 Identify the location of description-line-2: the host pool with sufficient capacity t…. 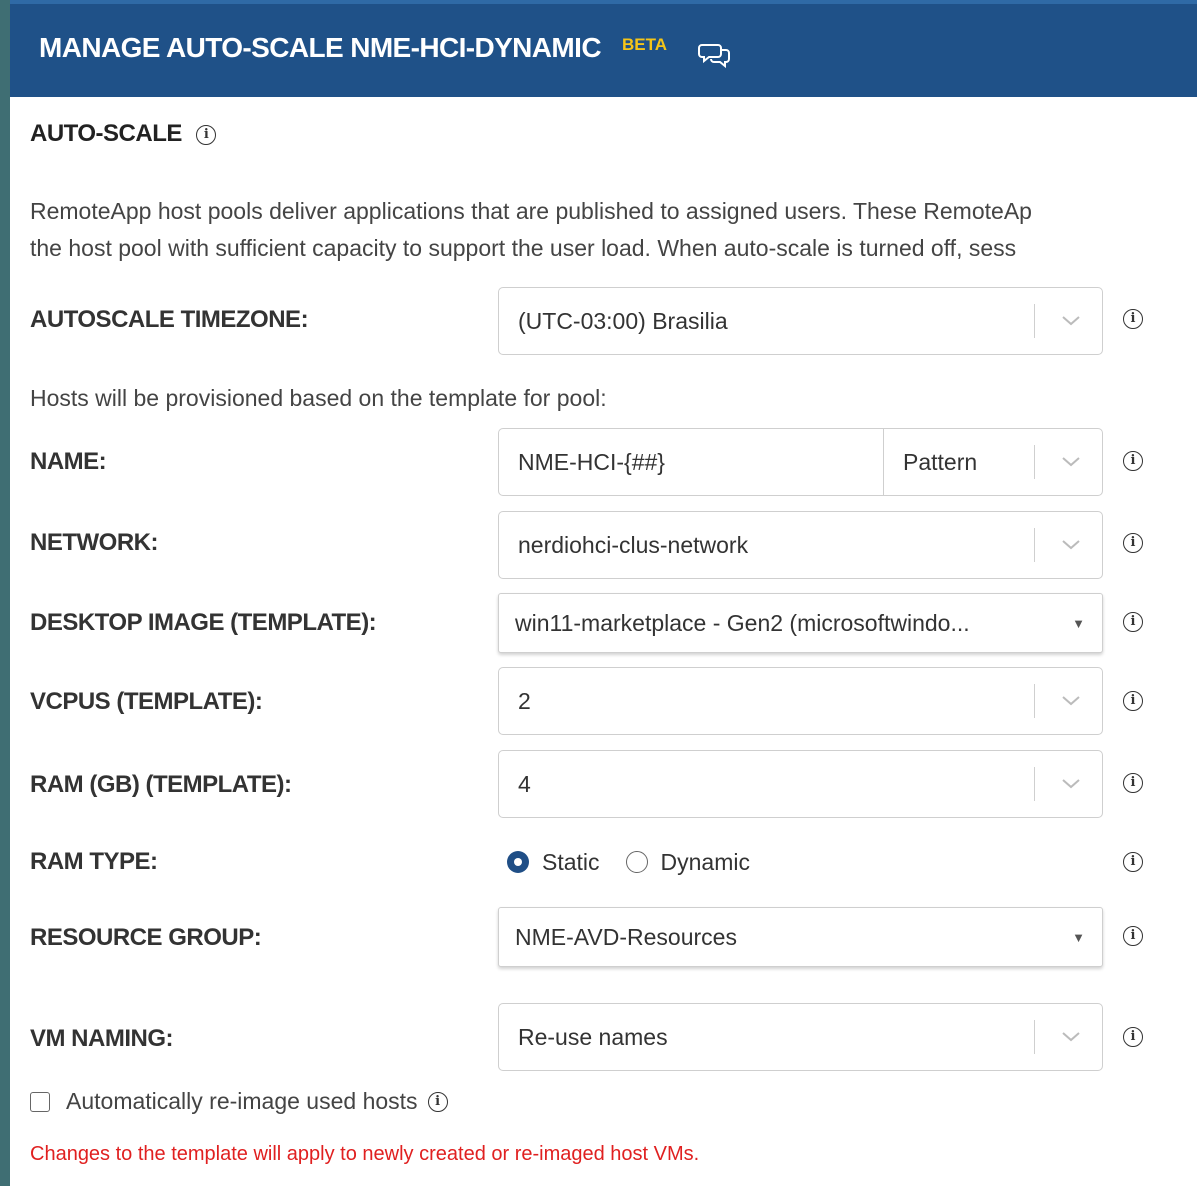
(523, 248).